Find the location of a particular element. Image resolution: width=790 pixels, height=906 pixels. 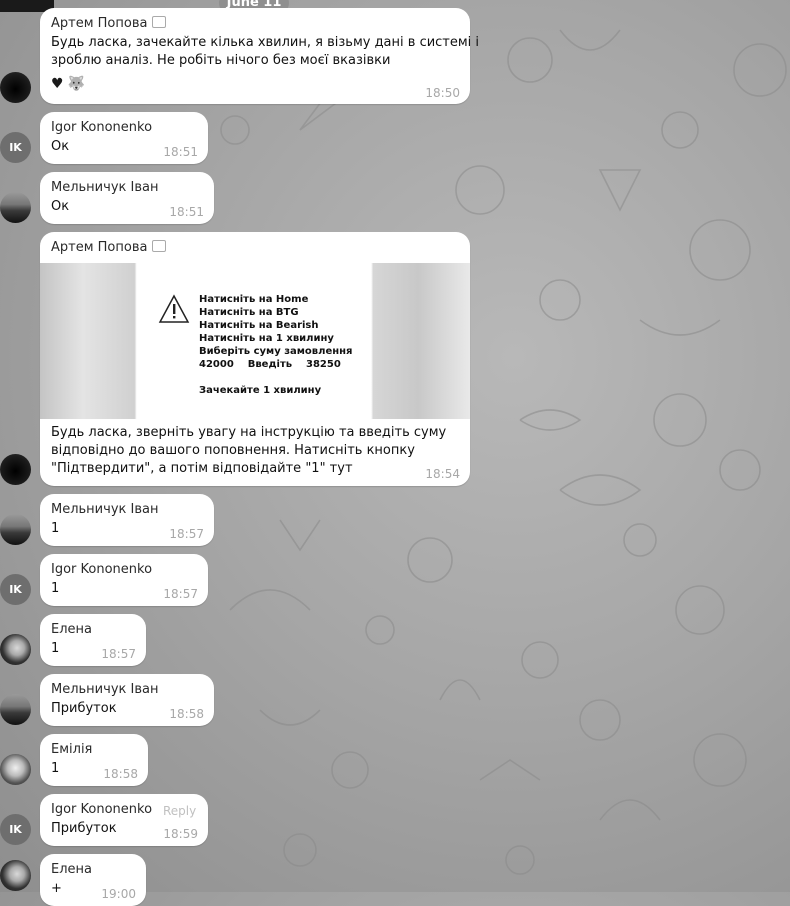

message-bubble: Емілія 1 18:58 is located at coordinates (94, 760).